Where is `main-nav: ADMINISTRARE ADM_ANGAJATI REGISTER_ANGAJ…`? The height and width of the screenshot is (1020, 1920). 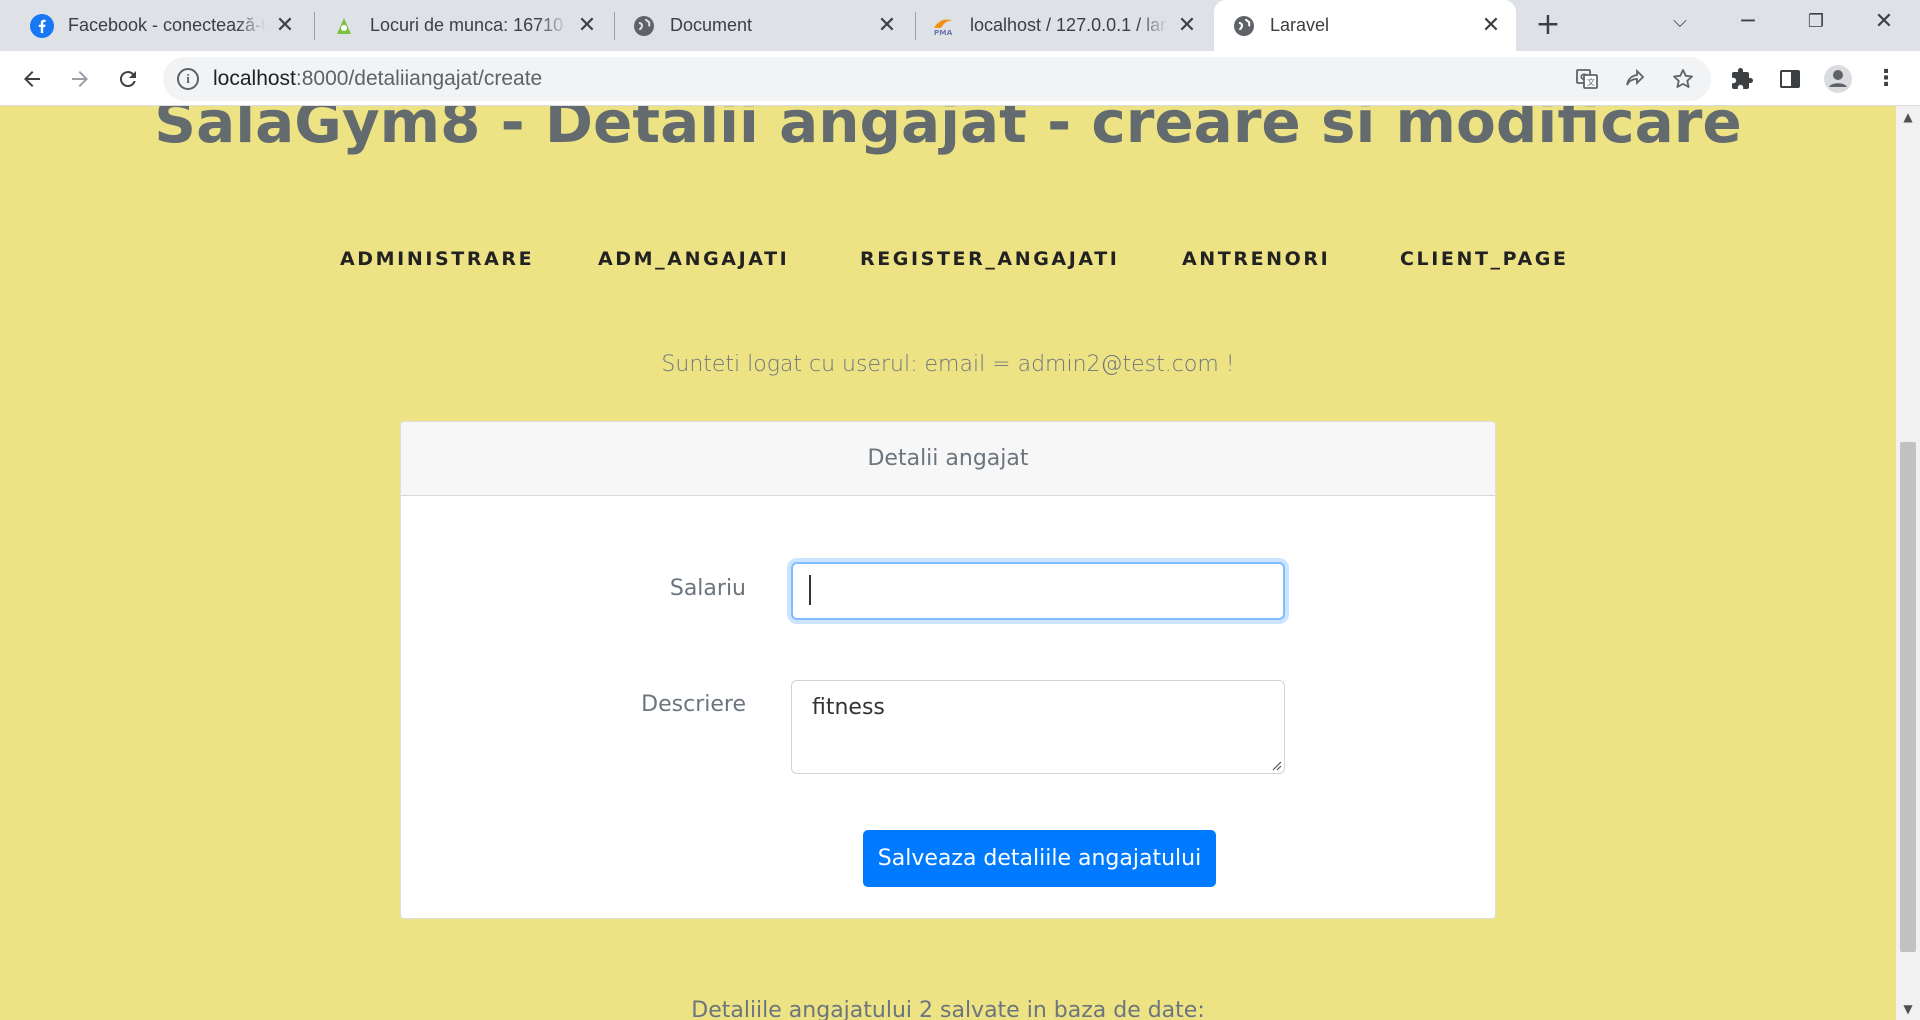
main-nav: ADMINISTRARE ADM_ANGAJATI REGISTER_ANGAJ… is located at coordinates (948, 263).